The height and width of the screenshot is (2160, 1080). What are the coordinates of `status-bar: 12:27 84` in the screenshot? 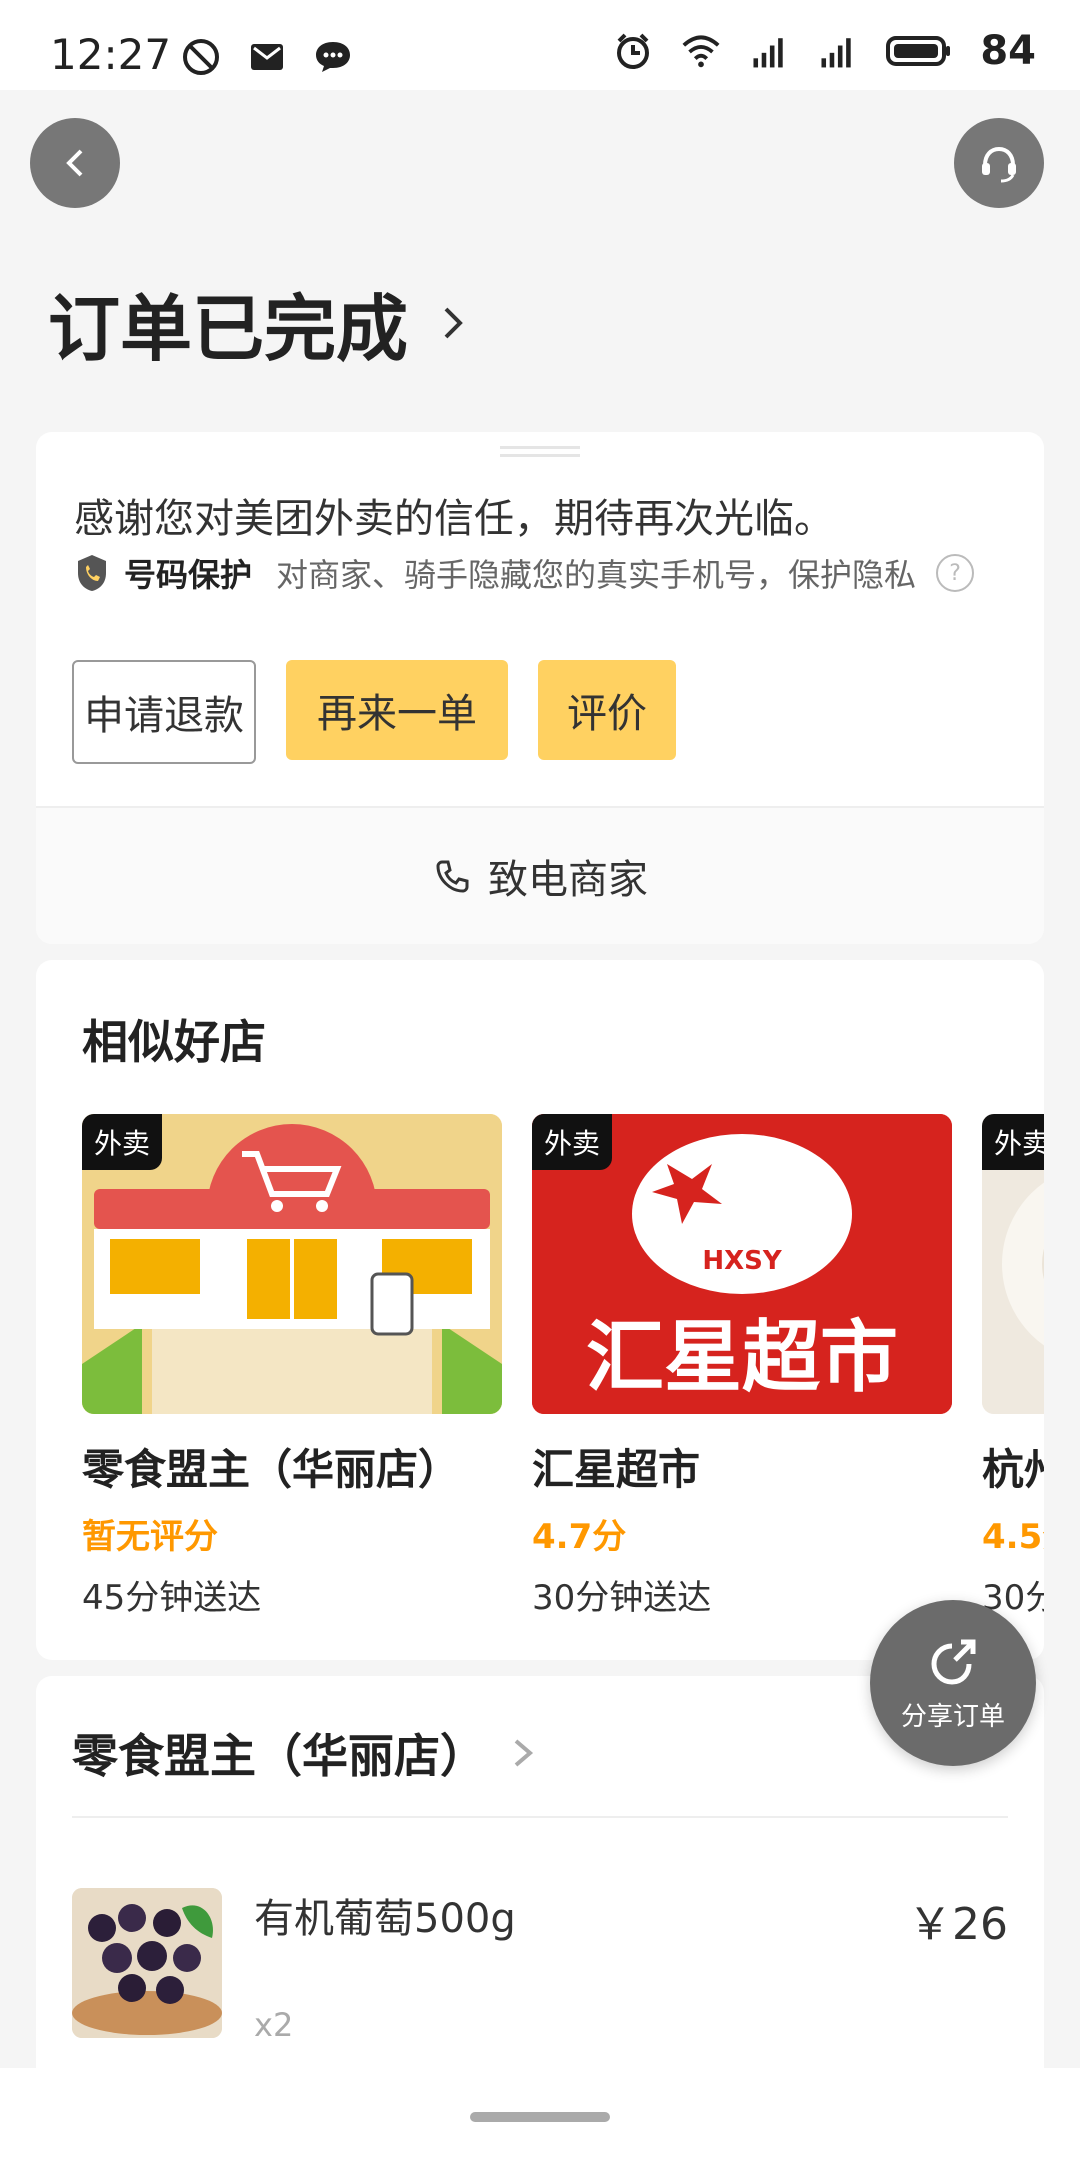 It's located at (540, 45).